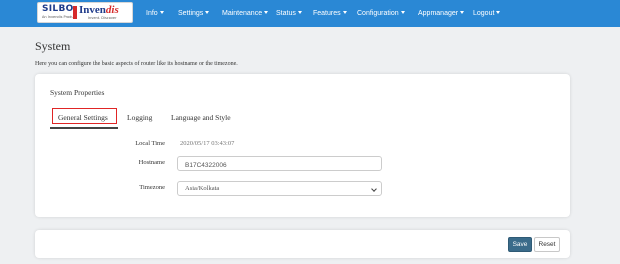 The image size is (620, 264). Describe the element at coordinates (520, 244) in the screenshot. I see `save-button: Save` at that location.